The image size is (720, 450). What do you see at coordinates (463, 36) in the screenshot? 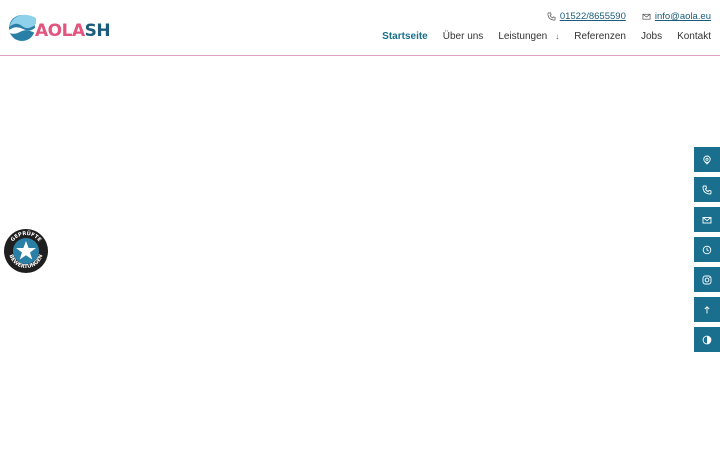
I see `nav-item-ueber-uns: Über uns` at bounding box center [463, 36].